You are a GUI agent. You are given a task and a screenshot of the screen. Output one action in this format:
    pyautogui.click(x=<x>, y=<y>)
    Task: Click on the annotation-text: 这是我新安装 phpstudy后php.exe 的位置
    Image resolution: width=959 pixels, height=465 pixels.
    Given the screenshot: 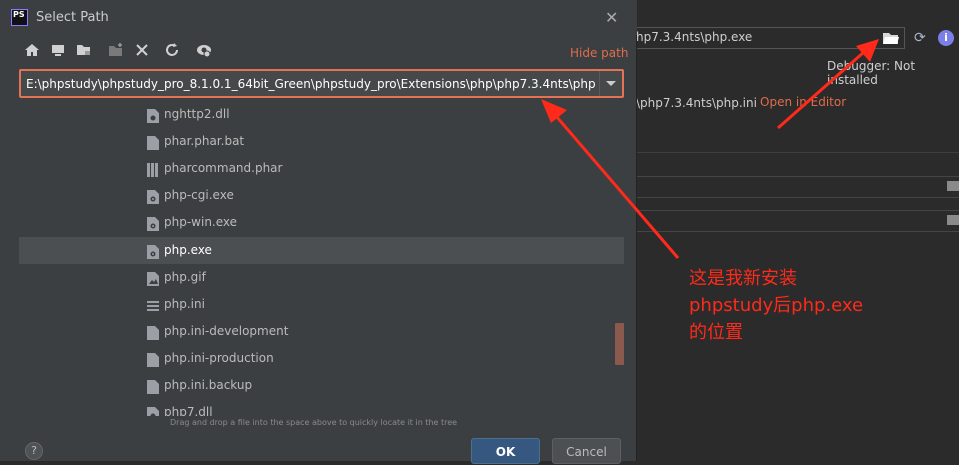 What is the action you would take?
    pyautogui.click(x=776, y=305)
    